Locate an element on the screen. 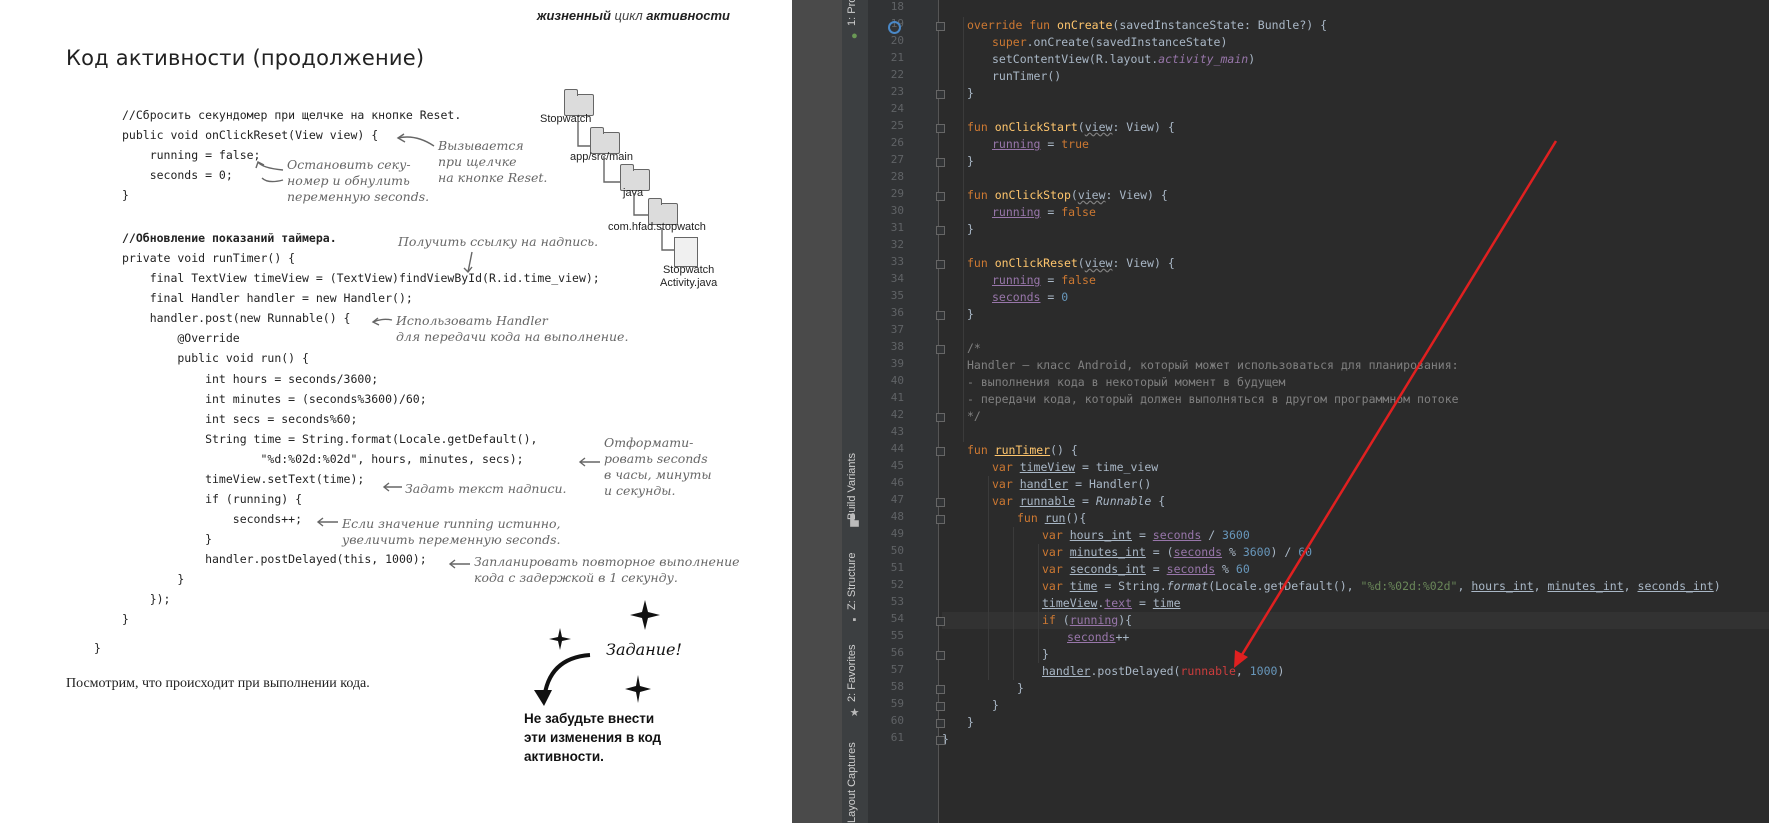 The height and width of the screenshot is (823, 1769). override-gutter-icon is located at coordinates (894, 27).